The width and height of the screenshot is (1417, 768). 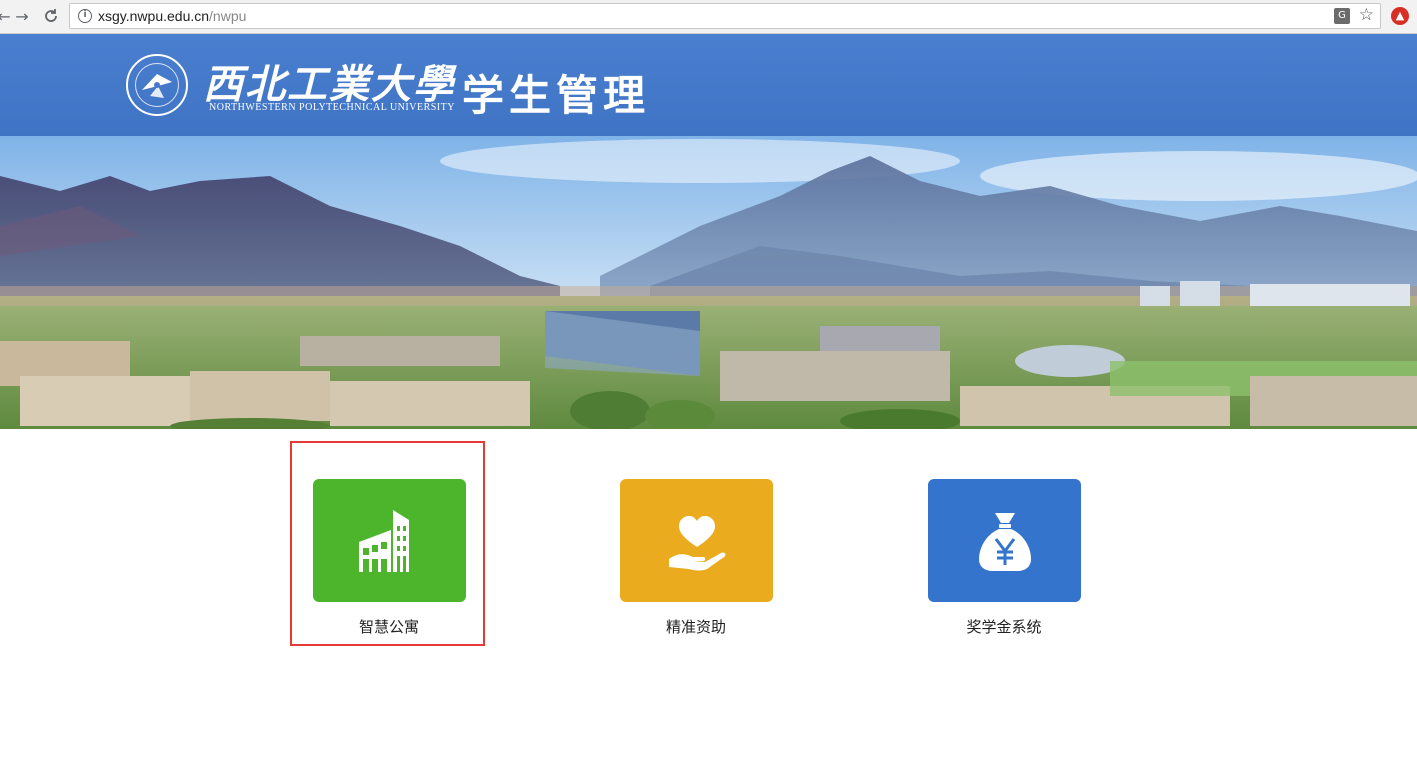 I want to click on building-icon, so click(x=383, y=540).